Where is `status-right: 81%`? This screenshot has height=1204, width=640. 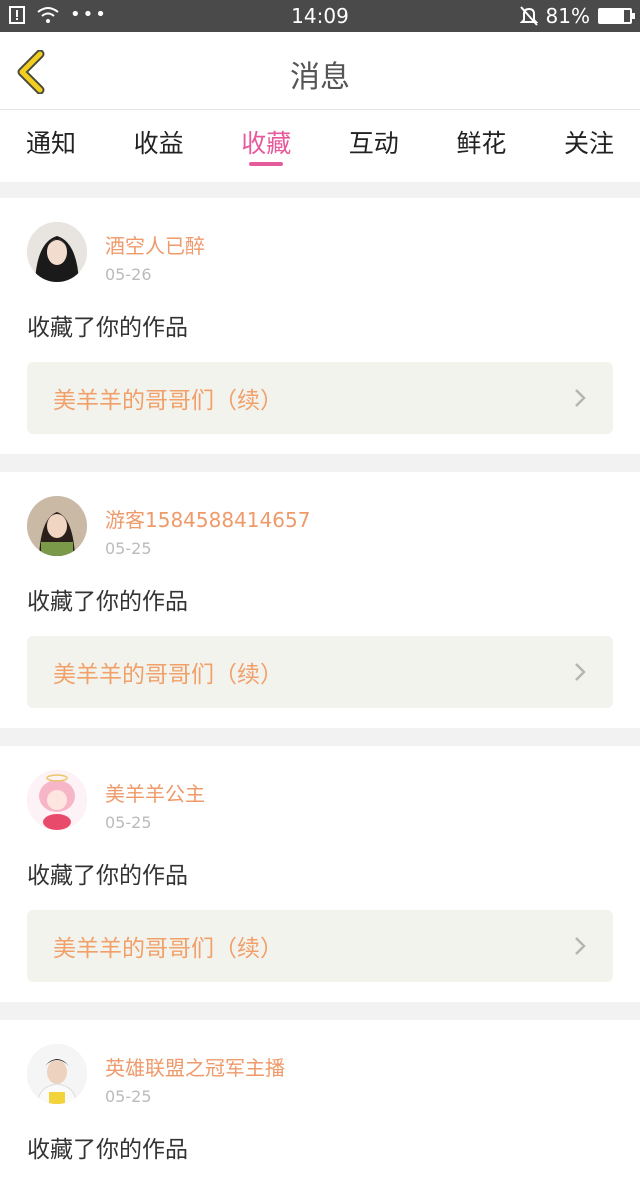
status-right: 81% is located at coordinates (577, 16).